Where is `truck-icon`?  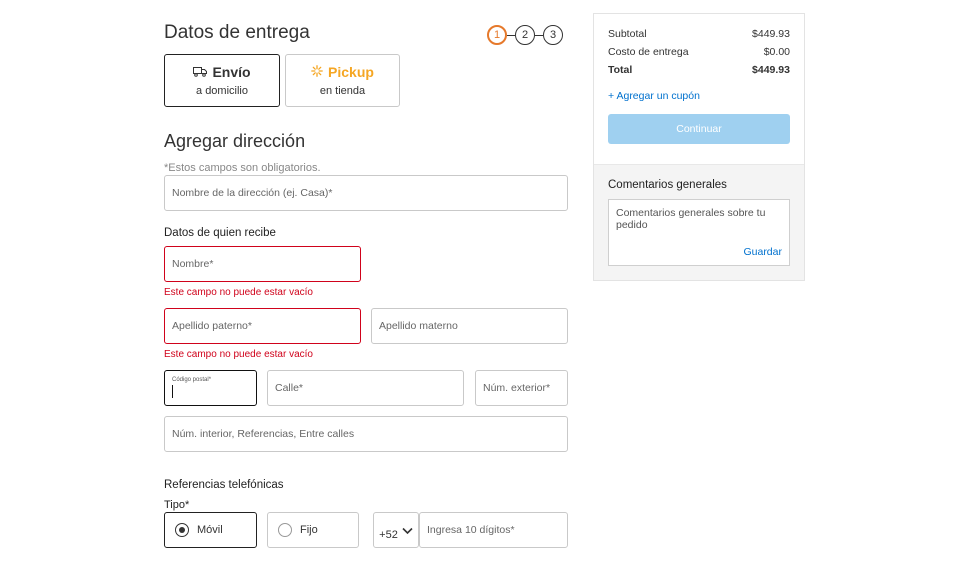 truck-icon is located at coordinates (200, 72).